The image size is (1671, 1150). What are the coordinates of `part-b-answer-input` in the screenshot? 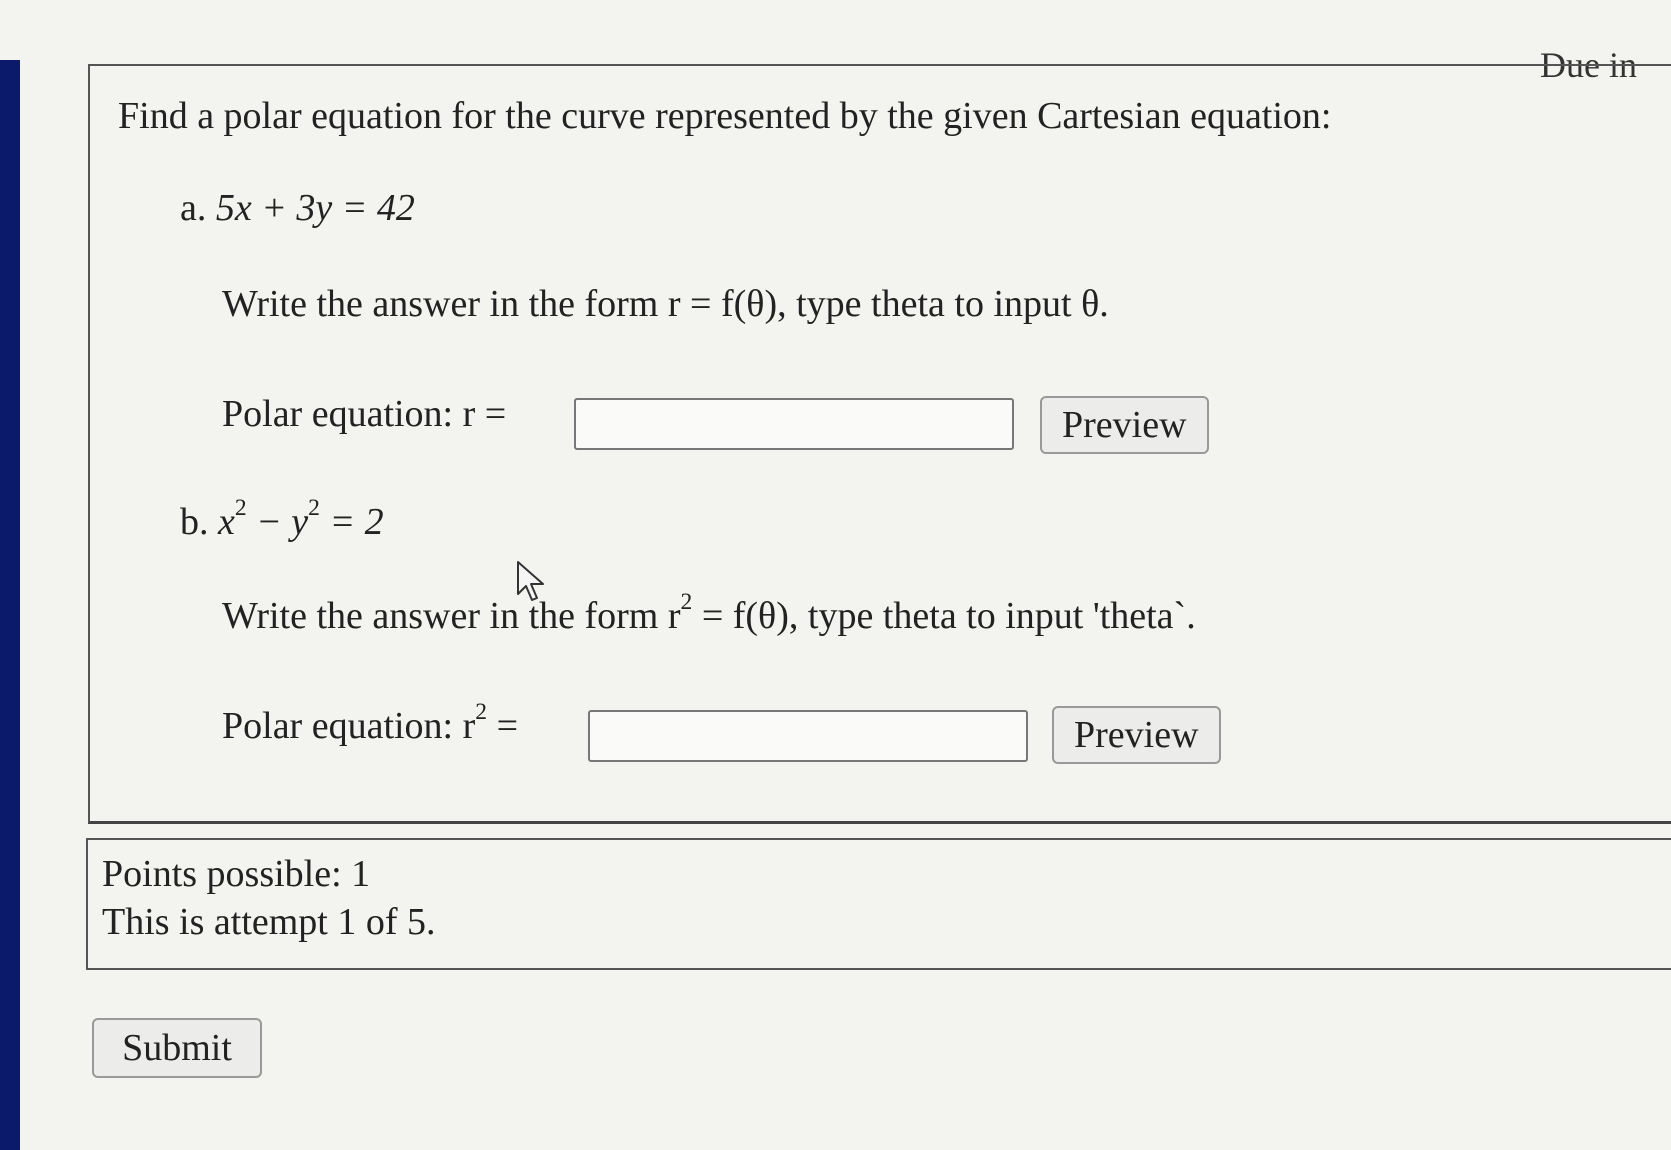 It's located at (808, 736).